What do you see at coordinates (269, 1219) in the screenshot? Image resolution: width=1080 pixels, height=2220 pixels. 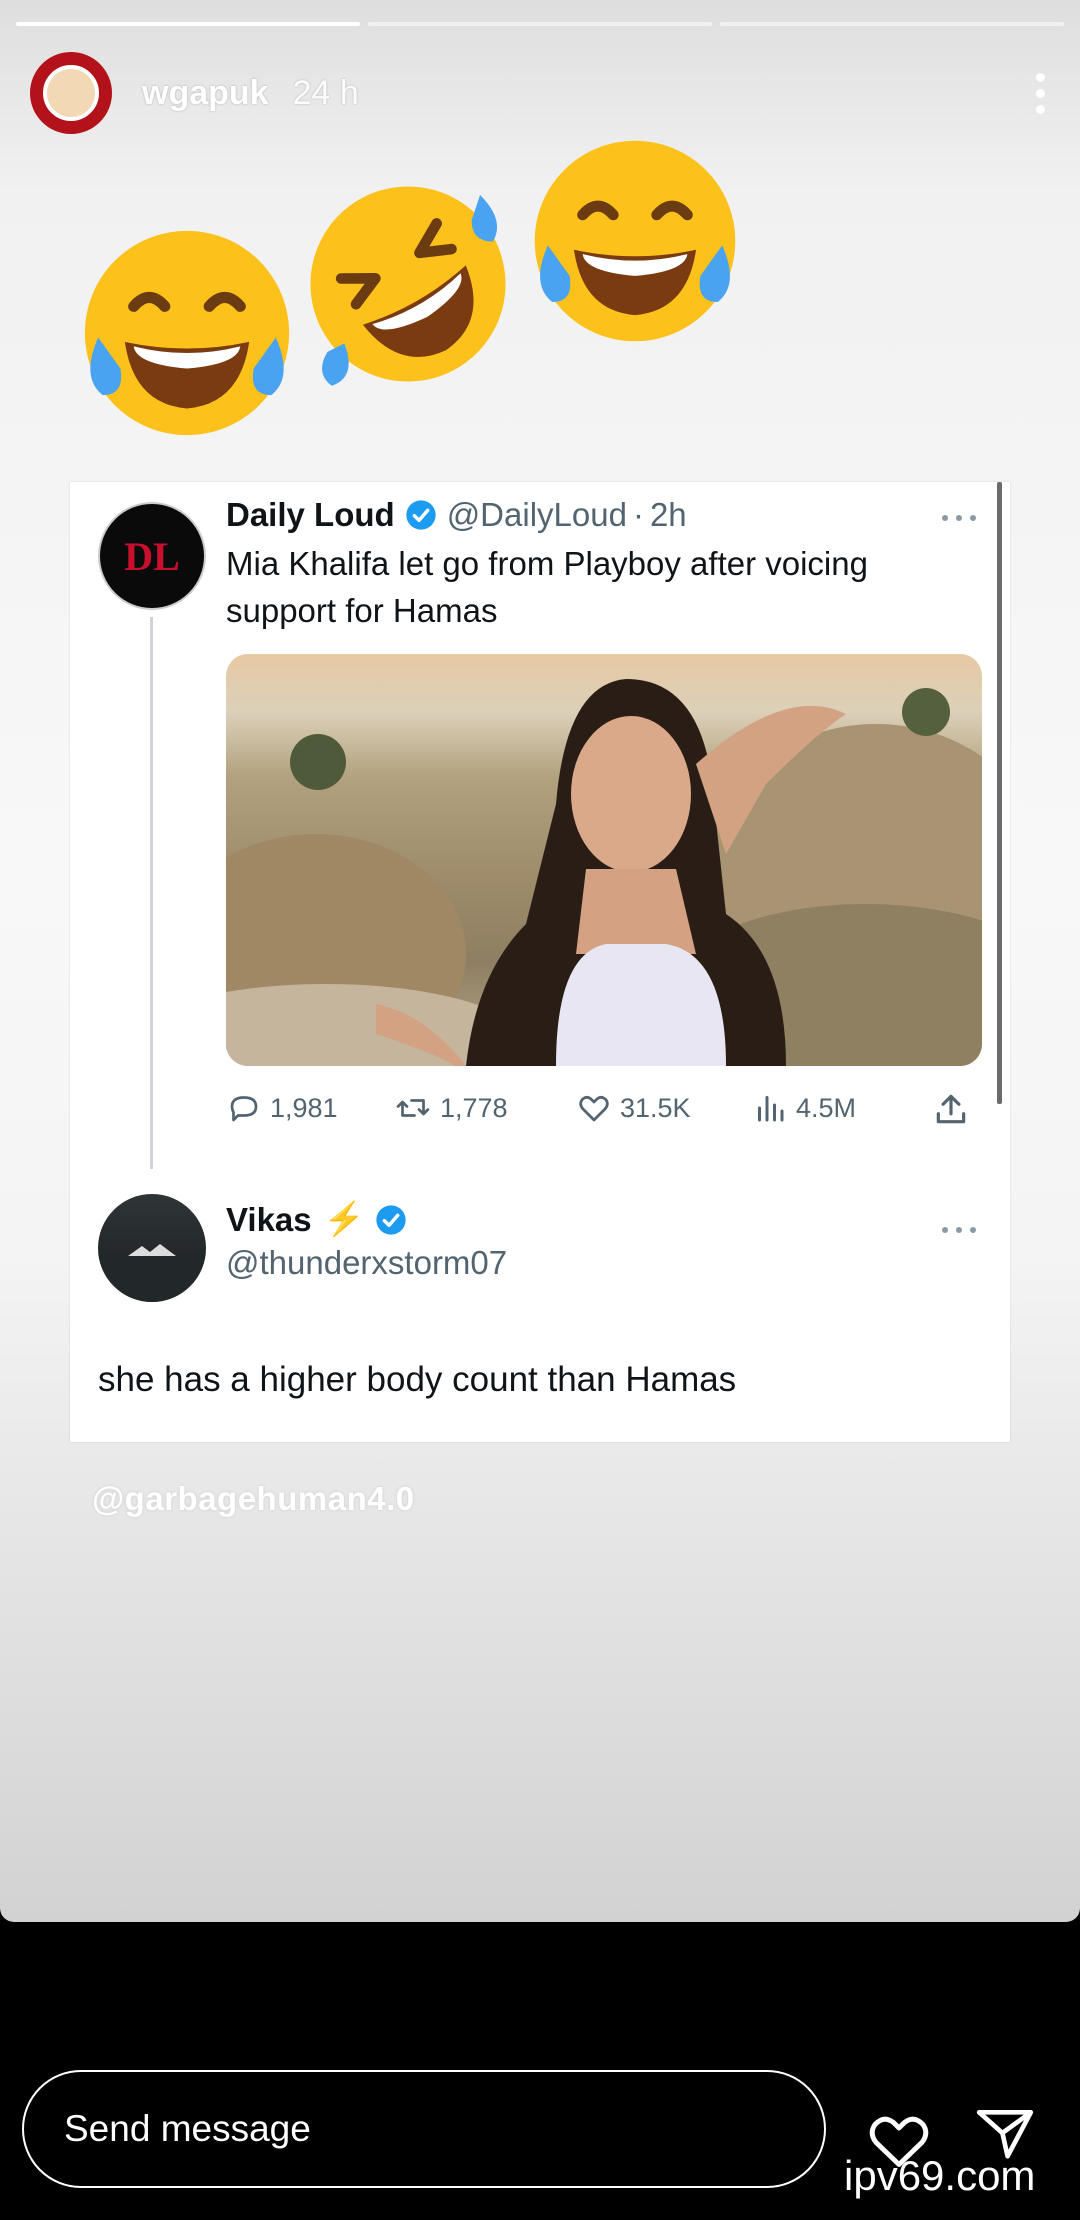 I see `reply-author-name: Vikas` at bounding box center [269, 1219].